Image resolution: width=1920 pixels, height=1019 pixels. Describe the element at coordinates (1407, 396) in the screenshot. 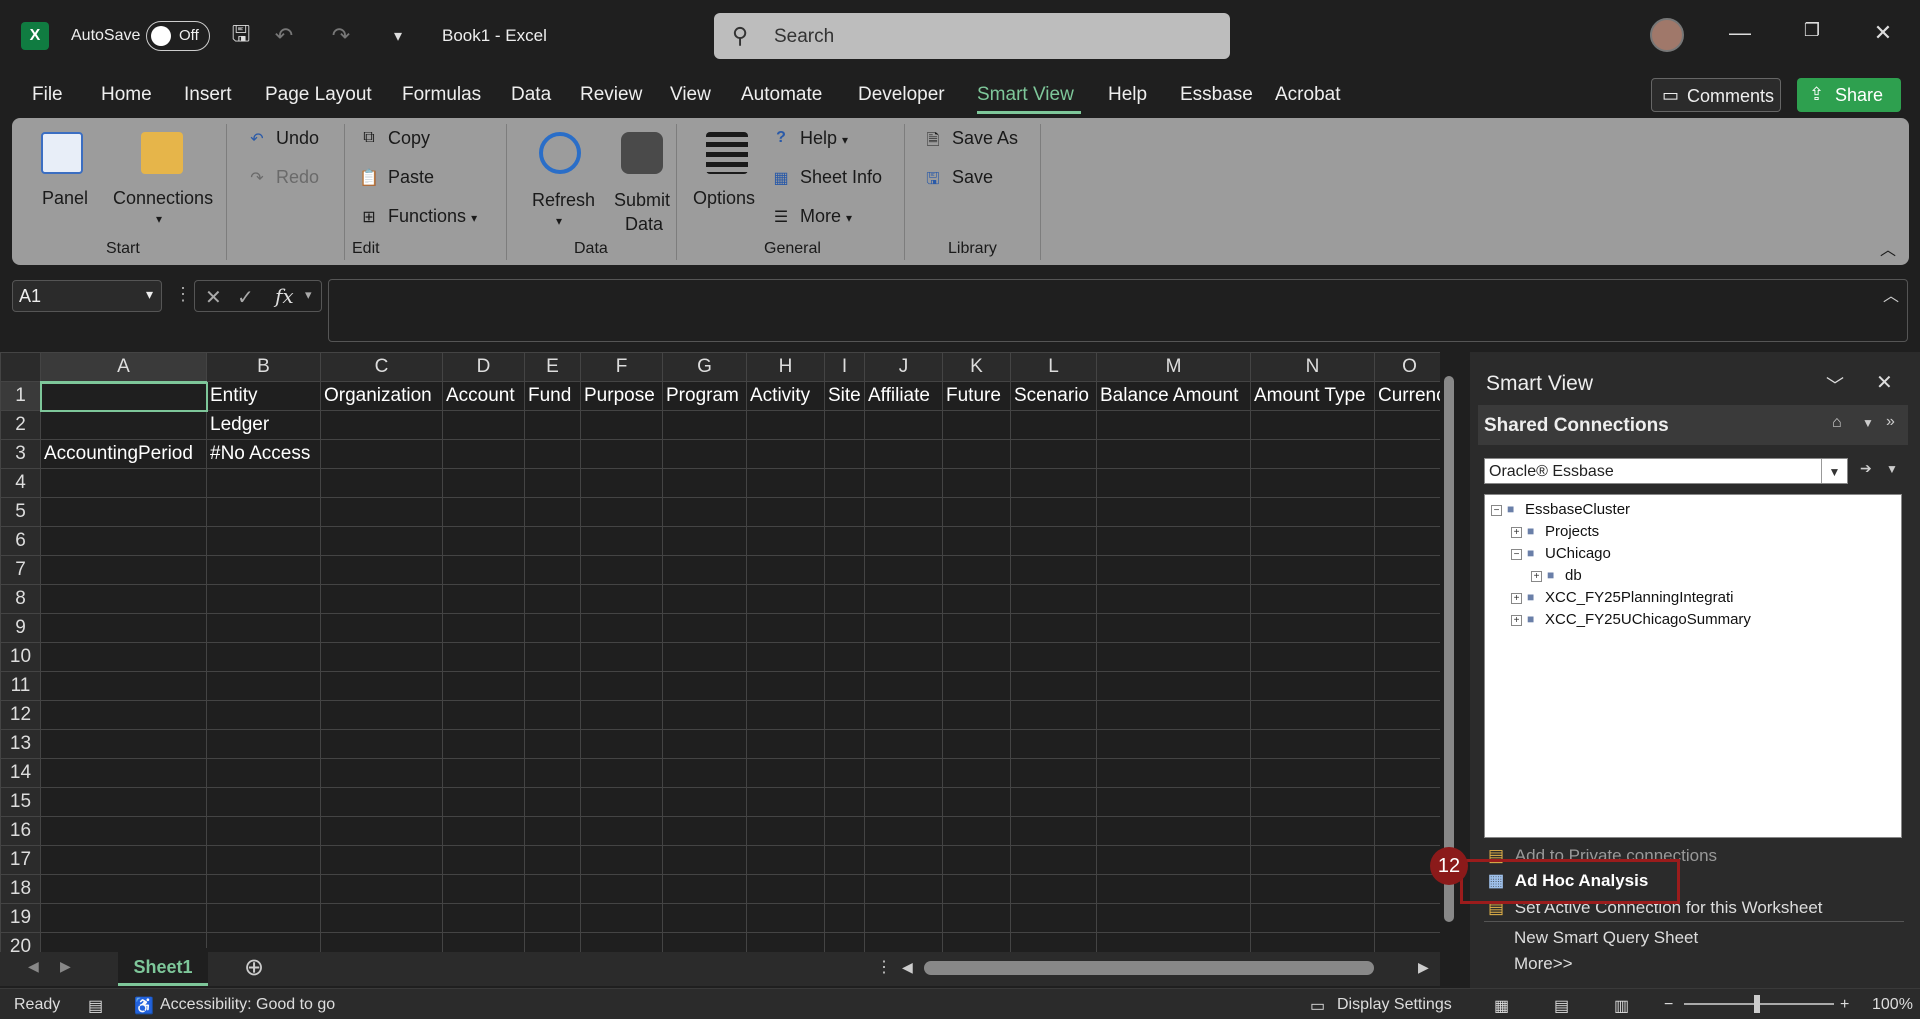

I see `cell: Currenc` at that location.